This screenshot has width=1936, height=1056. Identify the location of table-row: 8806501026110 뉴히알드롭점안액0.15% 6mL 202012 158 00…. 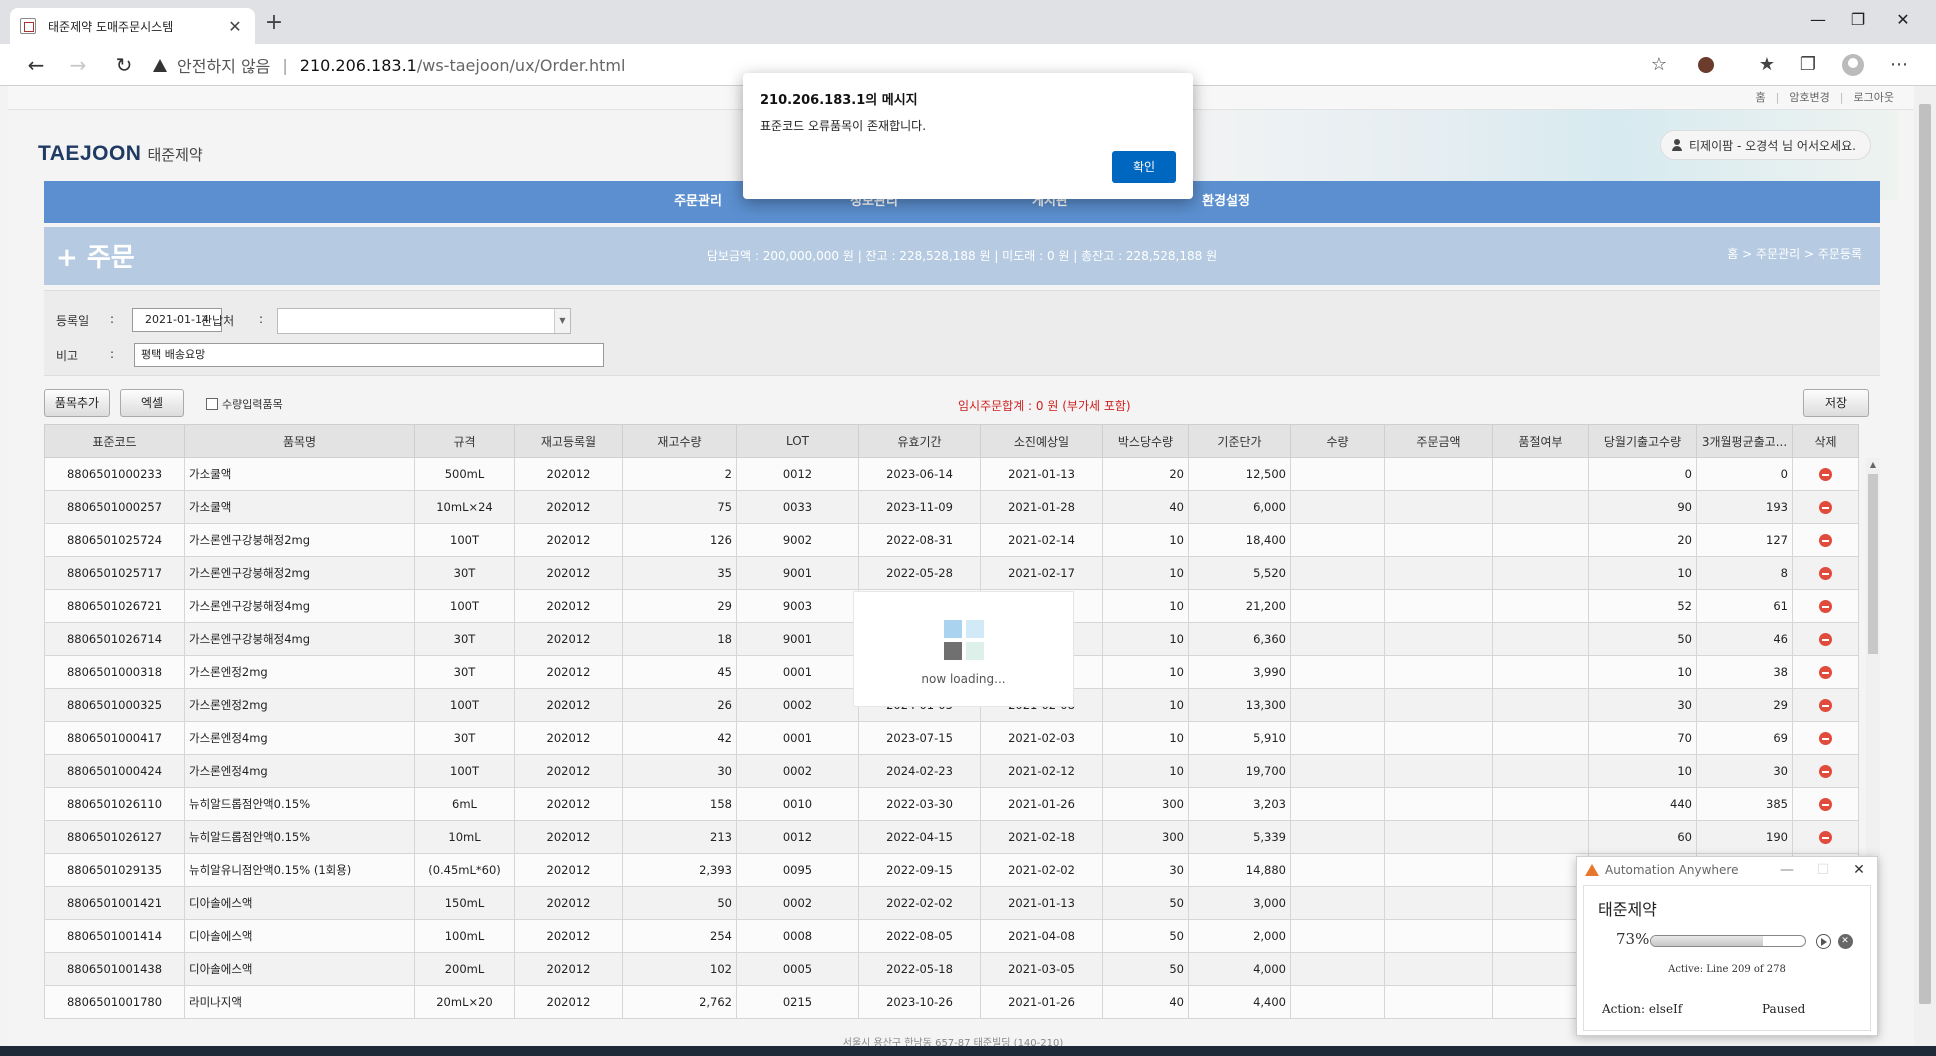
(951, 804).